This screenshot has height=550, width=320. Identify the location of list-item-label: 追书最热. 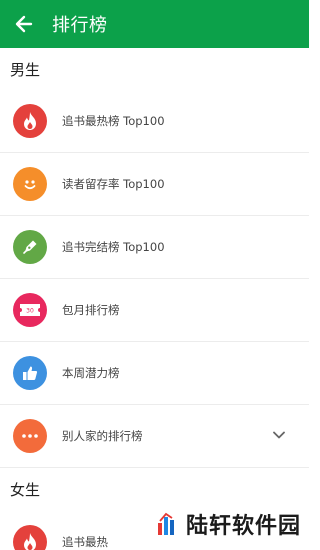
(85, 541).